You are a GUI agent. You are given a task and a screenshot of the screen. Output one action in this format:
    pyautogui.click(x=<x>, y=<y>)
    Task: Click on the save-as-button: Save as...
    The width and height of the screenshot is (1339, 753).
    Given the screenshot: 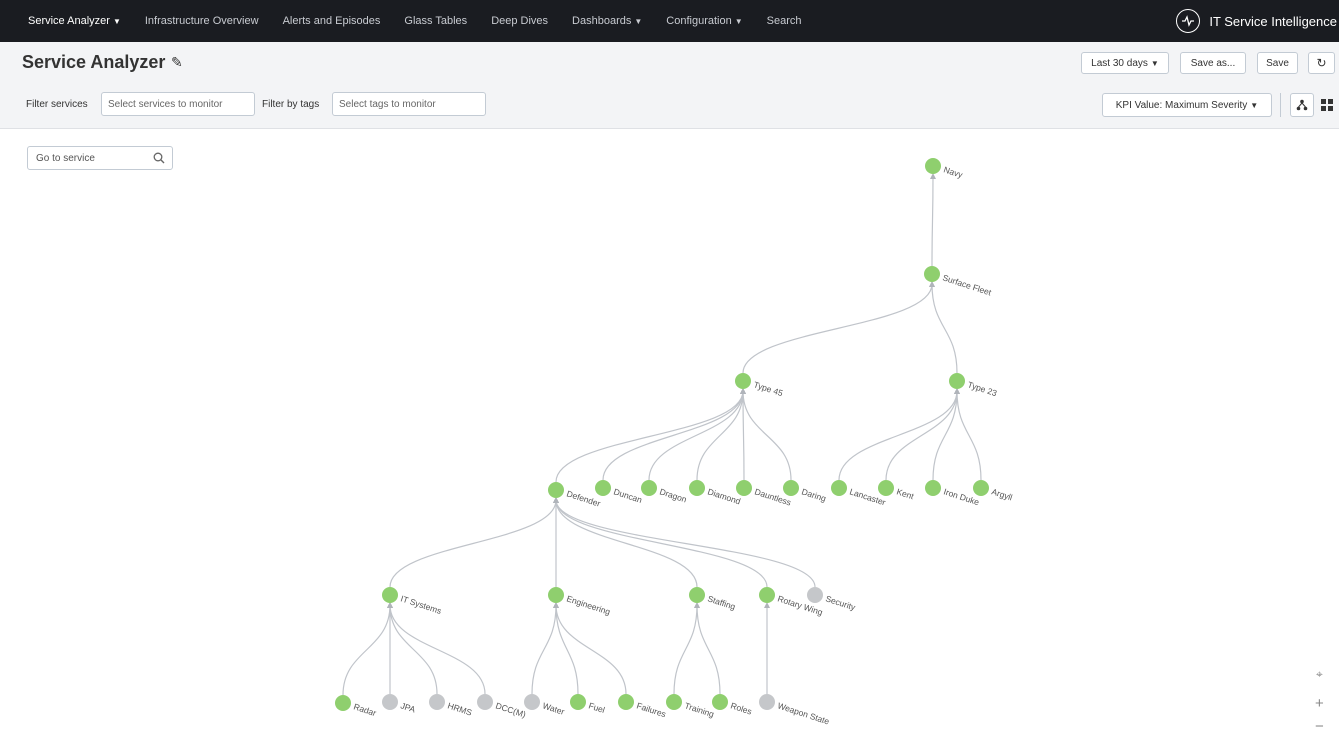 What is the action you would take?
    pyautogui.click(x=1213, y=63)
    